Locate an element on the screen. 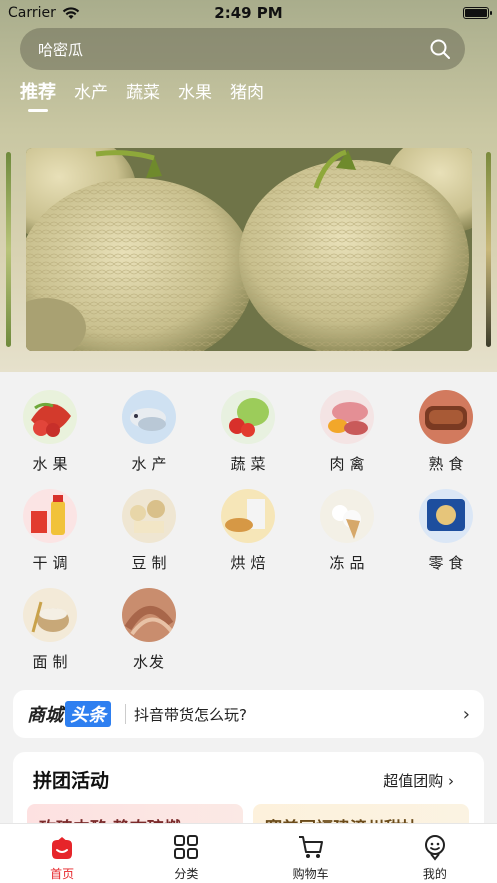 This screenshot has height=883, width=497. grid-label: 烘焙 is located at coordinates (250, 563).